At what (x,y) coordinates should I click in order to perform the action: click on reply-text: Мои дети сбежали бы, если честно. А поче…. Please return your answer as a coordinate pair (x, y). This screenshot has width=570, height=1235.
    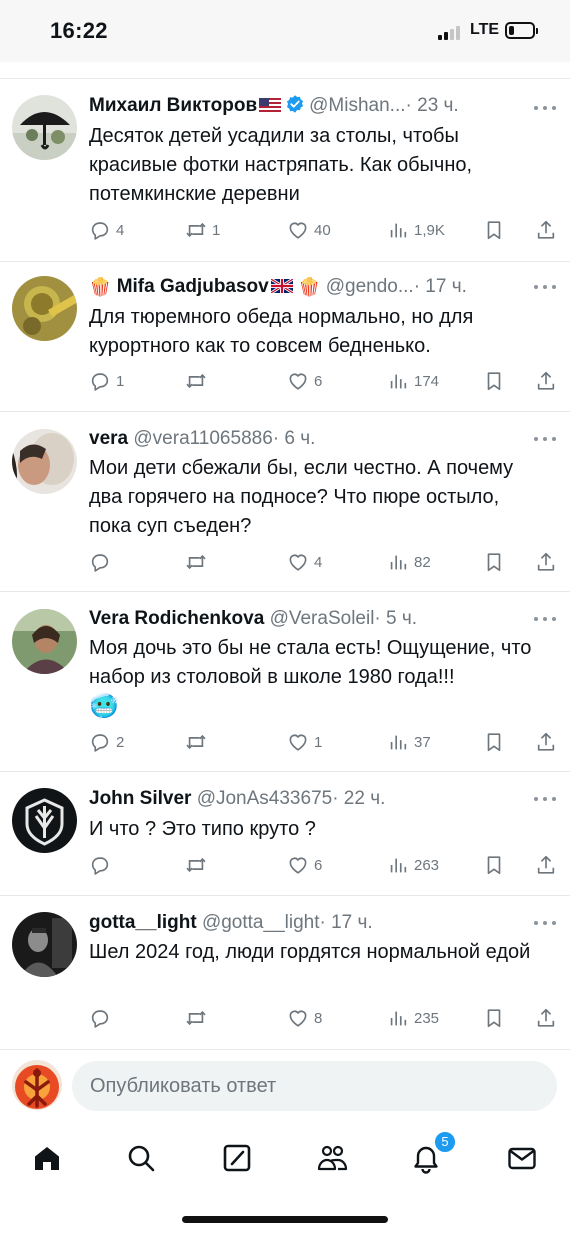
    Looking at the image, I should click on (301, 497).